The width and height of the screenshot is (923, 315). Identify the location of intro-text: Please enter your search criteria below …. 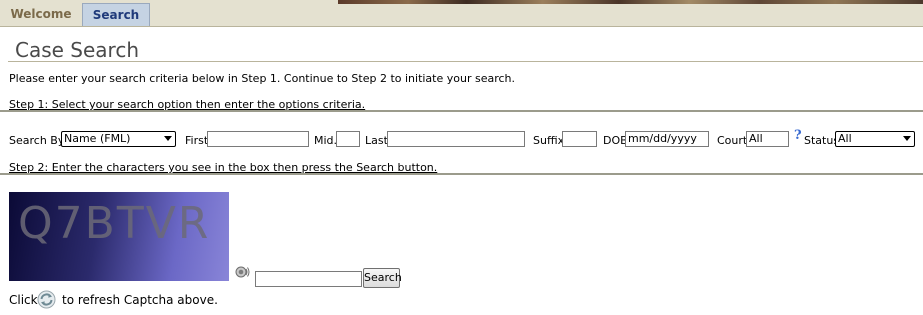
(262, 78).